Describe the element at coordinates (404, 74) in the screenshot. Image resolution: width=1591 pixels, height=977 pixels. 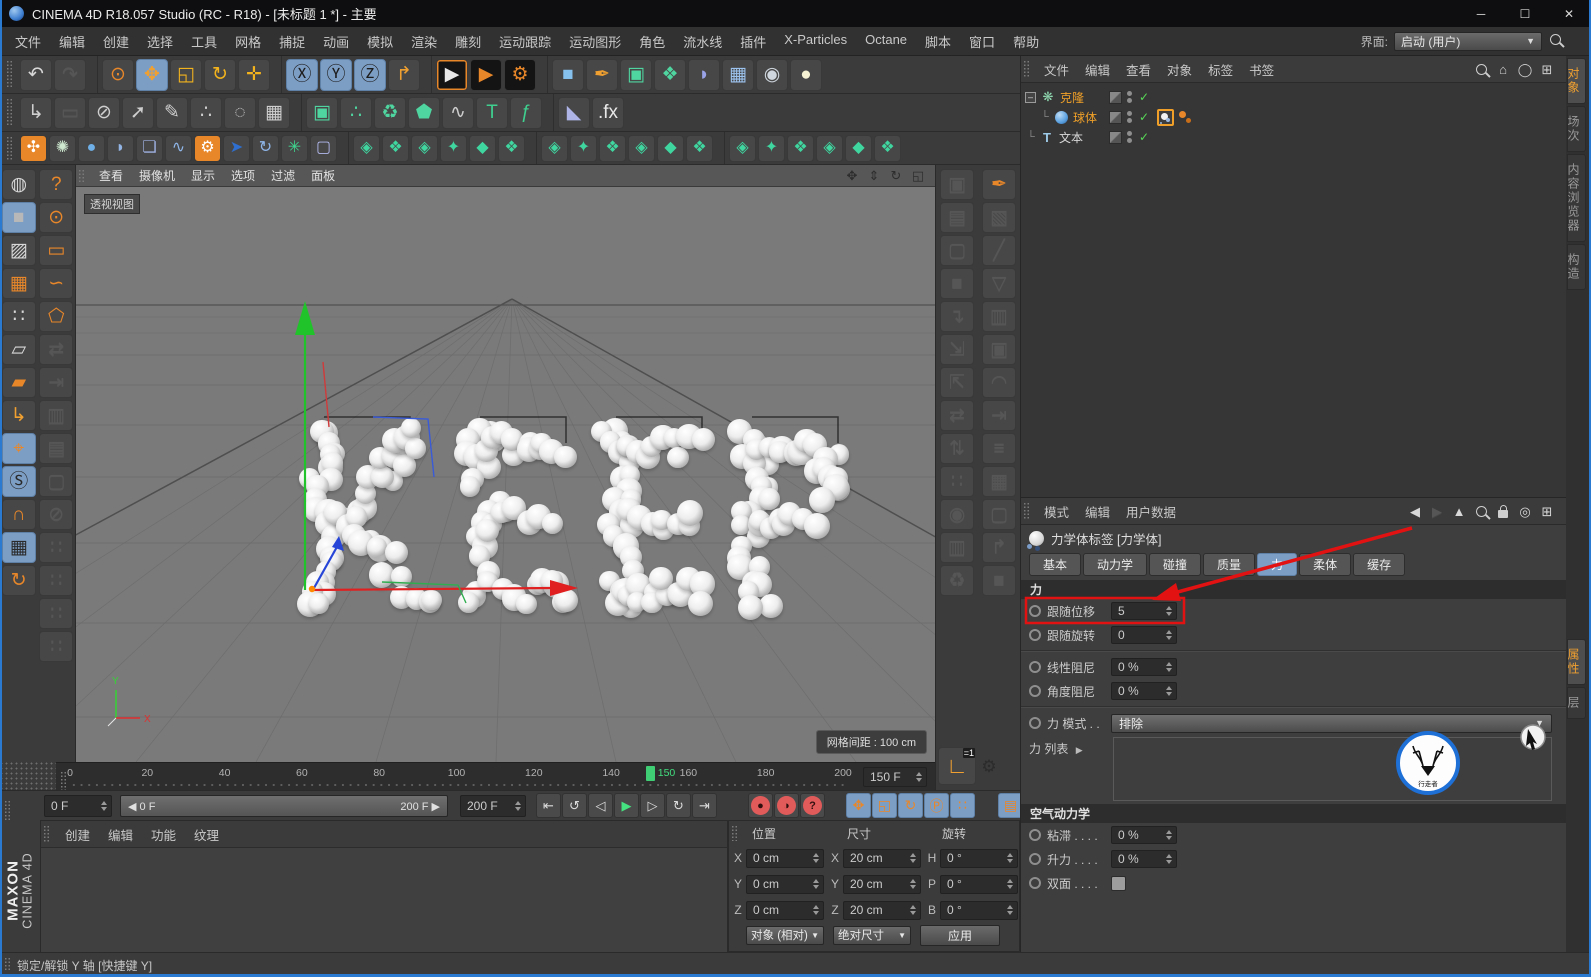
I see `coordinate-system-icon: ↱` at that location.